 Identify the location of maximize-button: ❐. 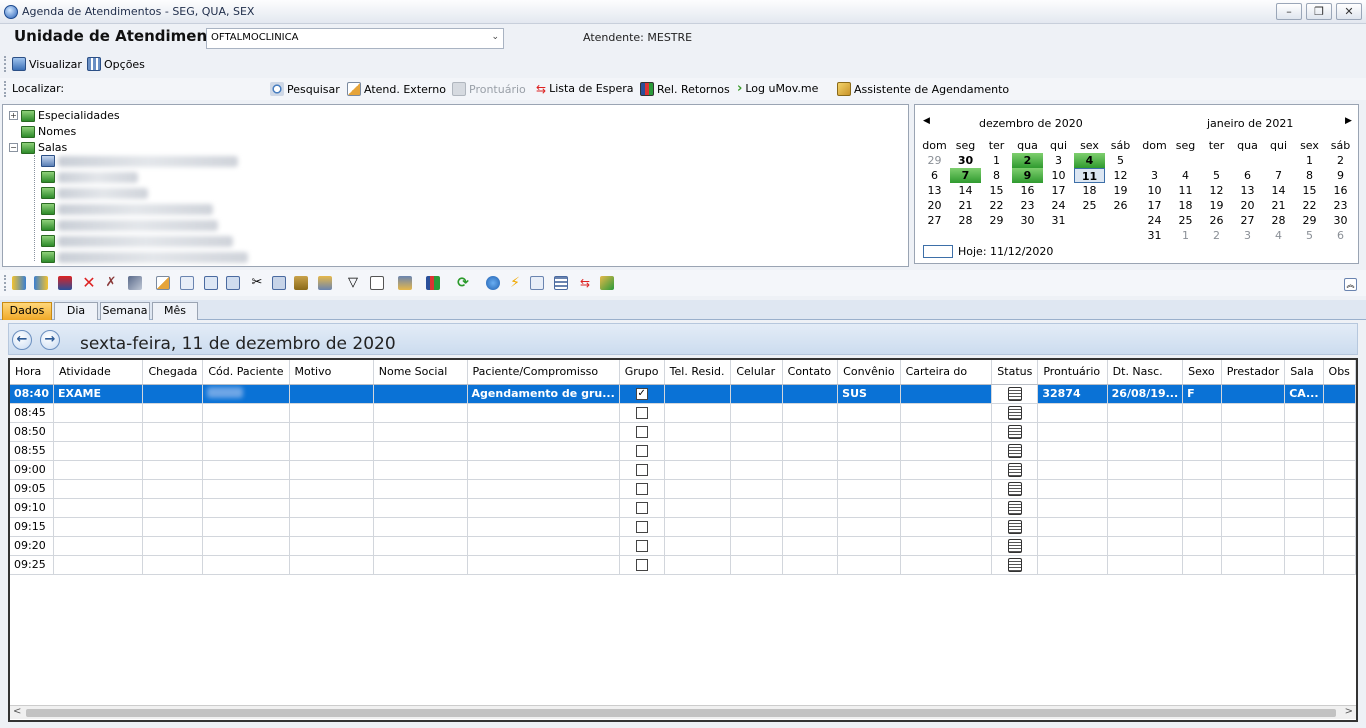
(1319, 11).